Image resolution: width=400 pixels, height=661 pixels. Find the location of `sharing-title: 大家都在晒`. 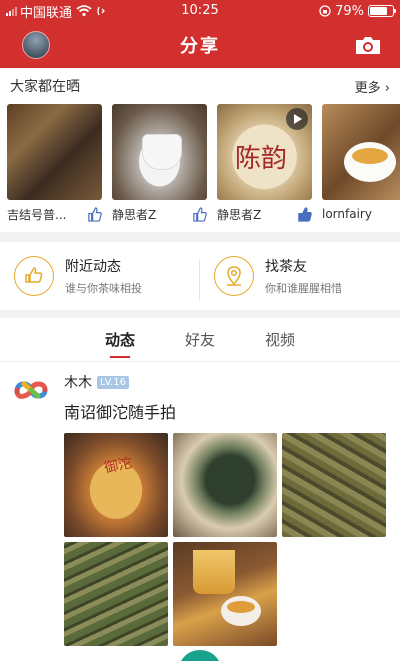

sharing-title: 大家都在晒 is located at coordinates (45, 87).